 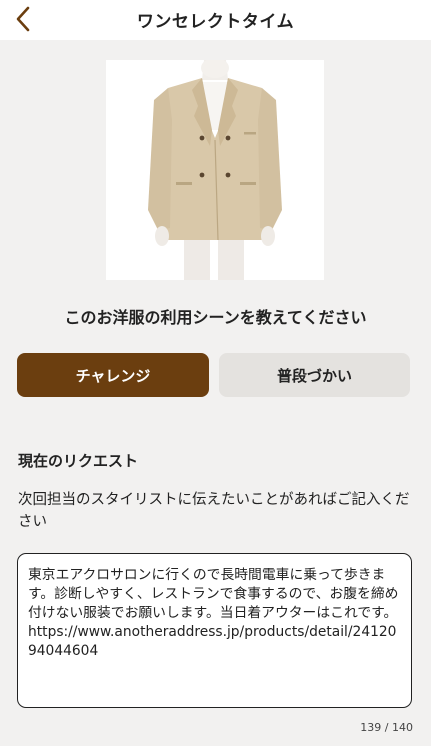 I want to click on jacket-image, so click(x=215, y=170).